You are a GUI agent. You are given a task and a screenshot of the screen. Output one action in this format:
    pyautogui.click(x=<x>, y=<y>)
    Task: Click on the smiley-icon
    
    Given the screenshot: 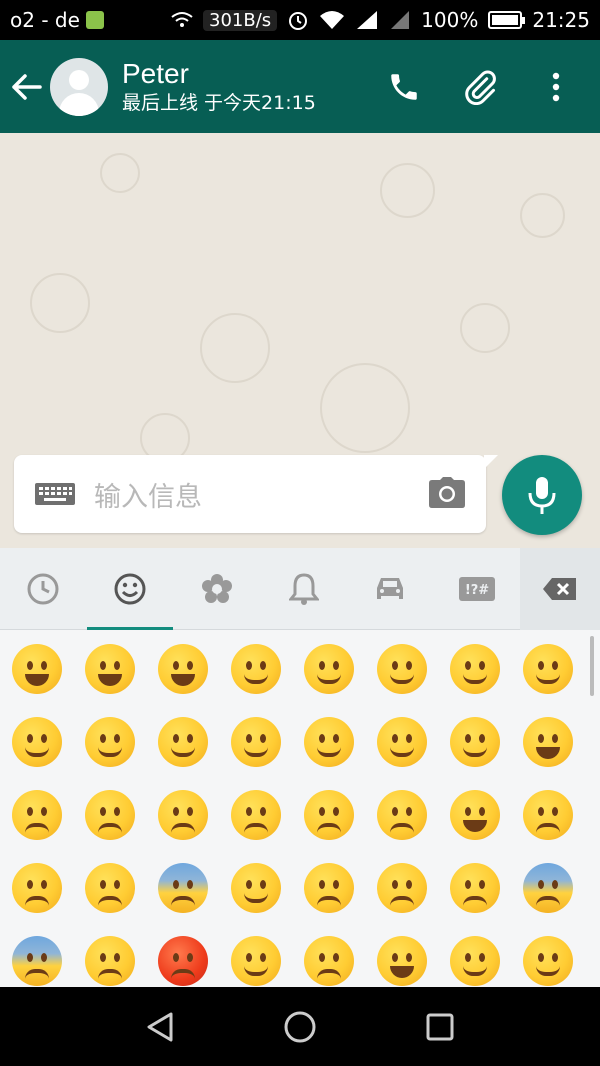 What is the action you would take?
    pyautogui.click(x=130, y=588)
    